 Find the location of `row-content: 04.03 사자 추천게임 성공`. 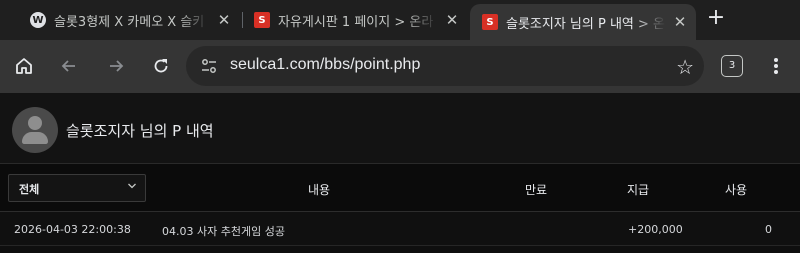

row-content: 04.03 사자 추천게임 성공 is located at coordinates (223, 231).